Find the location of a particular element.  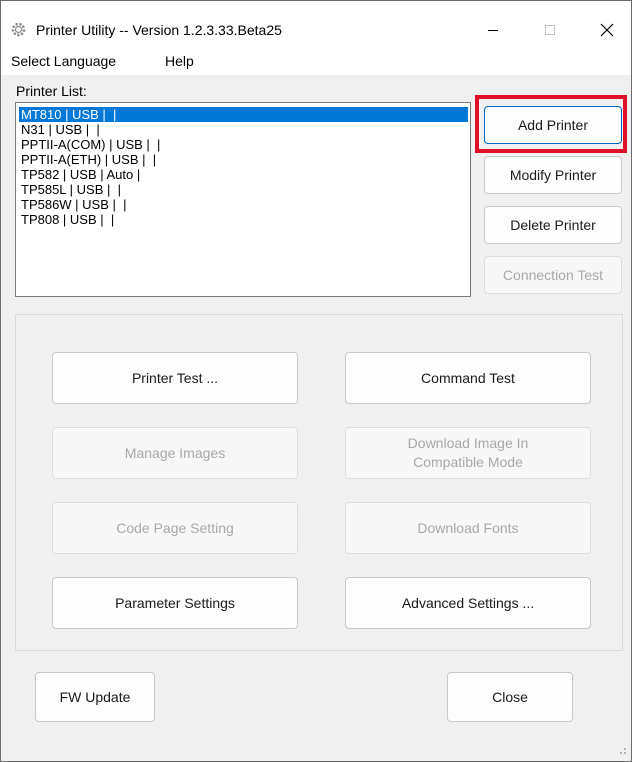

parameter-settings-label: Parameter Settings is located at coordinates (175, 603).